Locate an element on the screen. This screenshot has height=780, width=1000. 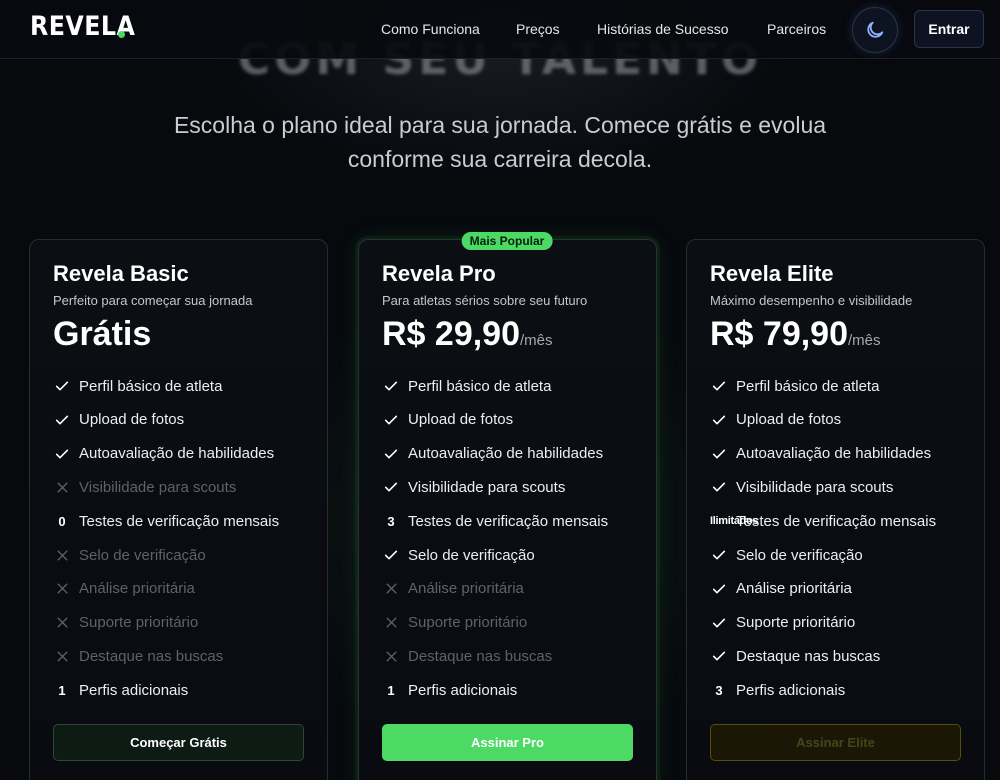
price-row: R$ 79,90/mês is located at coordinates (795, 334).